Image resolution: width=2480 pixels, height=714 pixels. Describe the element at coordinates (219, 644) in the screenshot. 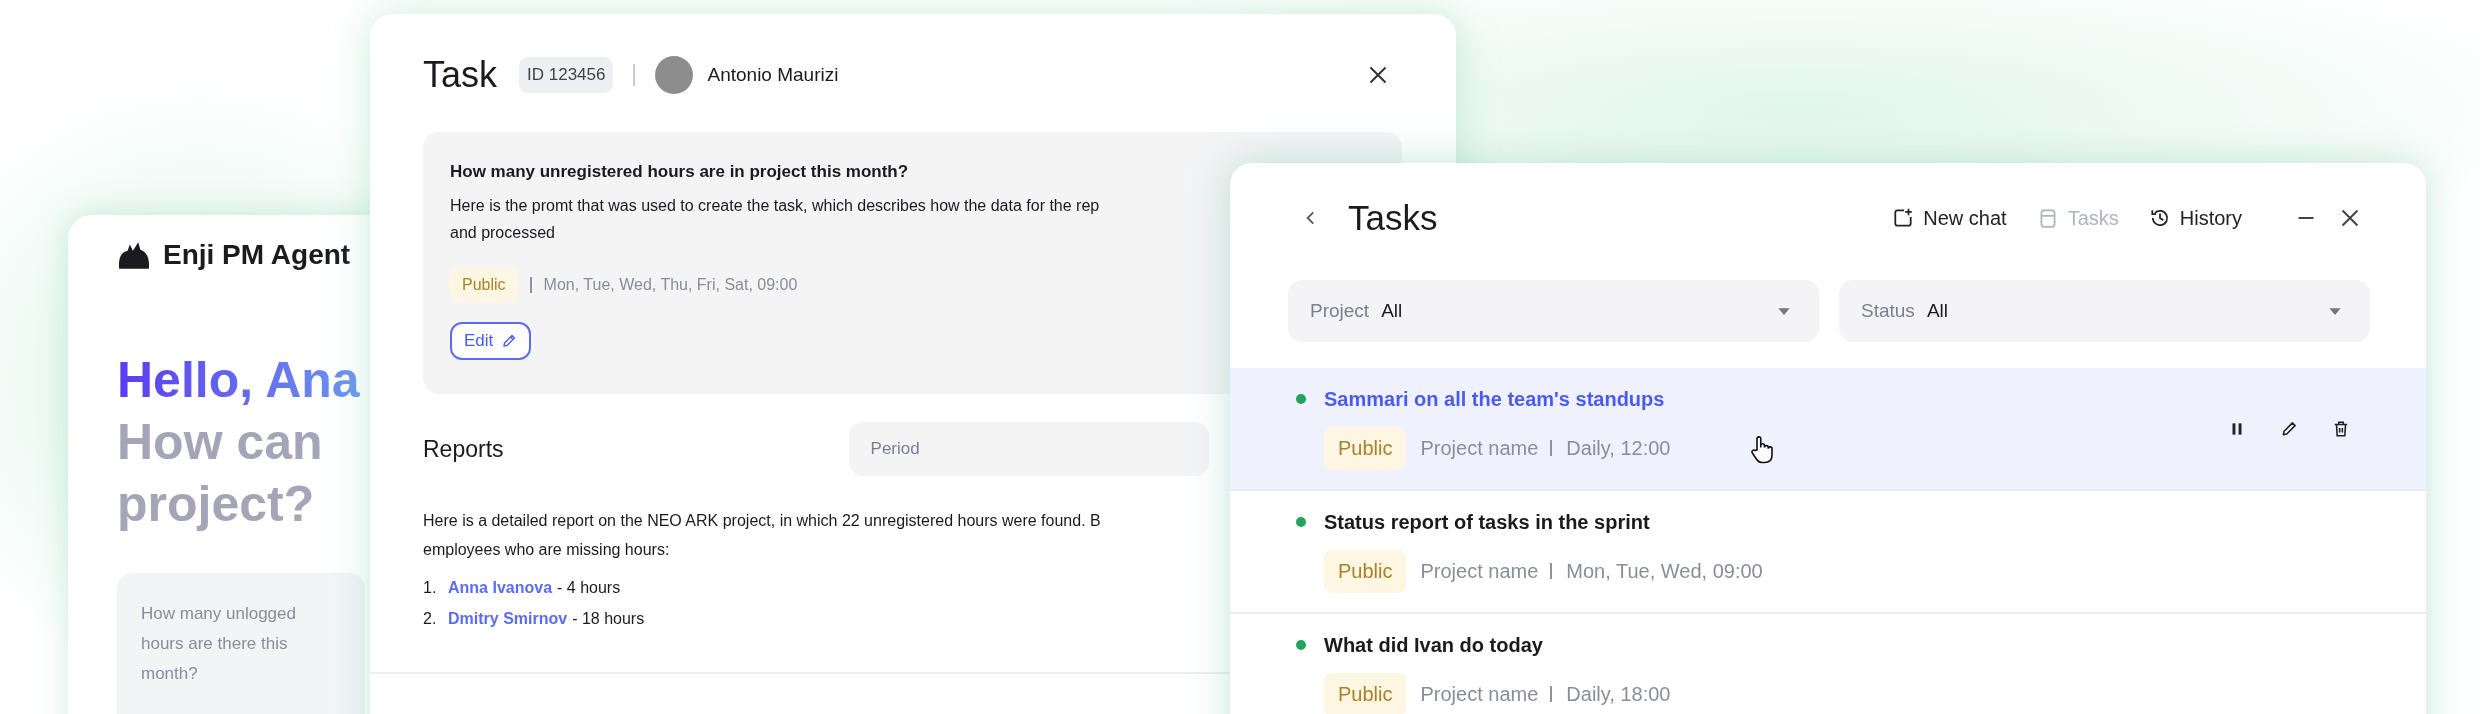

I see `suggestion-text: How many unlogged hours are there this month?` at that location.